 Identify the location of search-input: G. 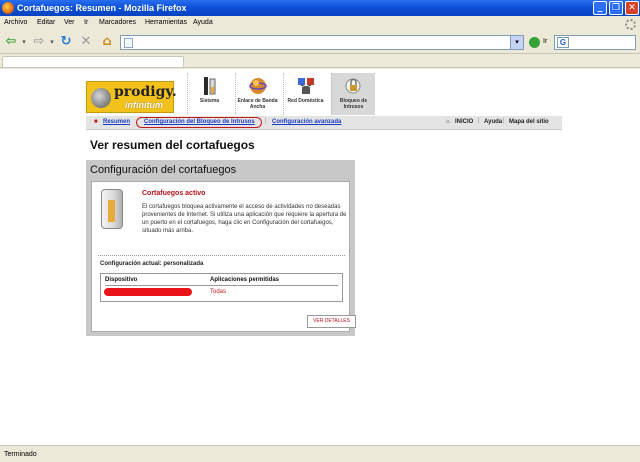
(595, 42).